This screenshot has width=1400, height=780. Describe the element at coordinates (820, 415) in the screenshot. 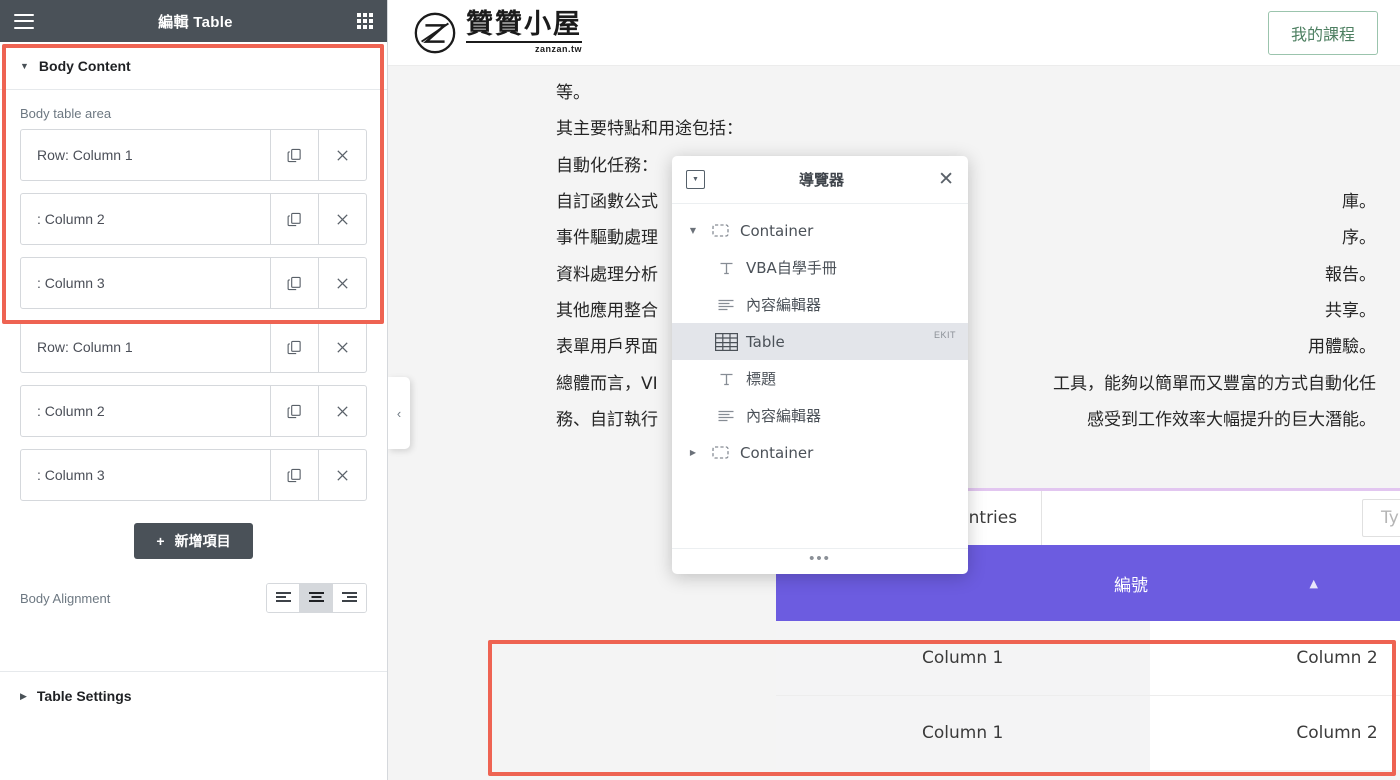

I see `nav-item-text-editor-2: 內容編輯器` at that location.